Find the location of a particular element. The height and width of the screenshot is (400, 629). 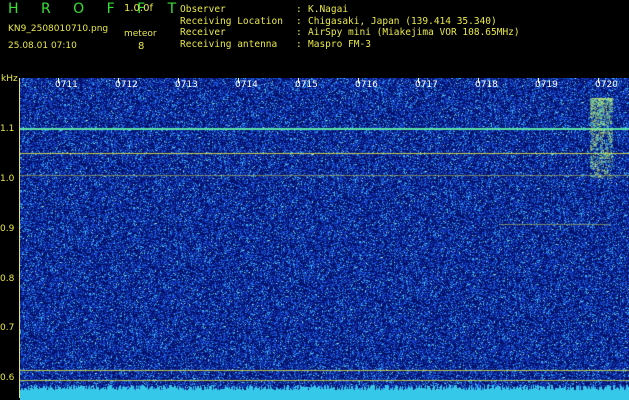

time-label: 0714 is located at coordinates (246, 85).